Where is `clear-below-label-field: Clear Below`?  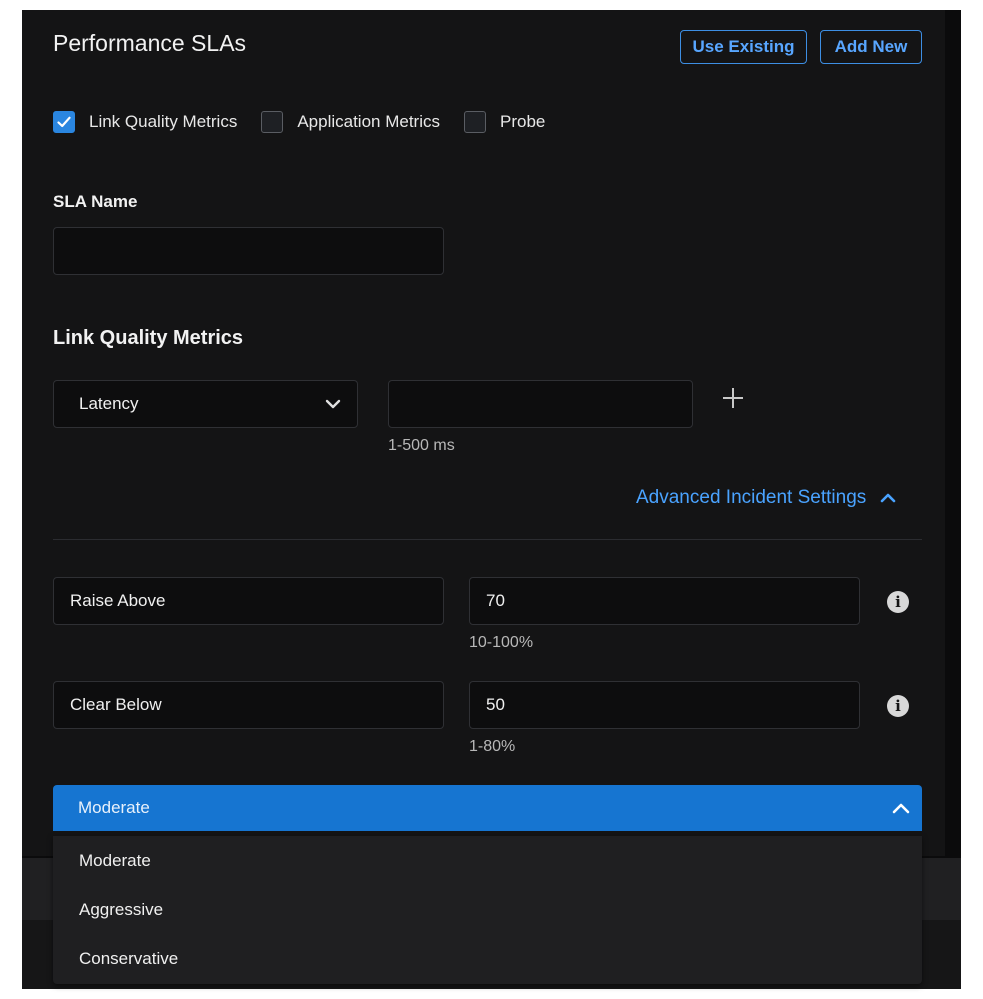
clear-below-label-field: Clear Below is located at coordinates (248, 705).